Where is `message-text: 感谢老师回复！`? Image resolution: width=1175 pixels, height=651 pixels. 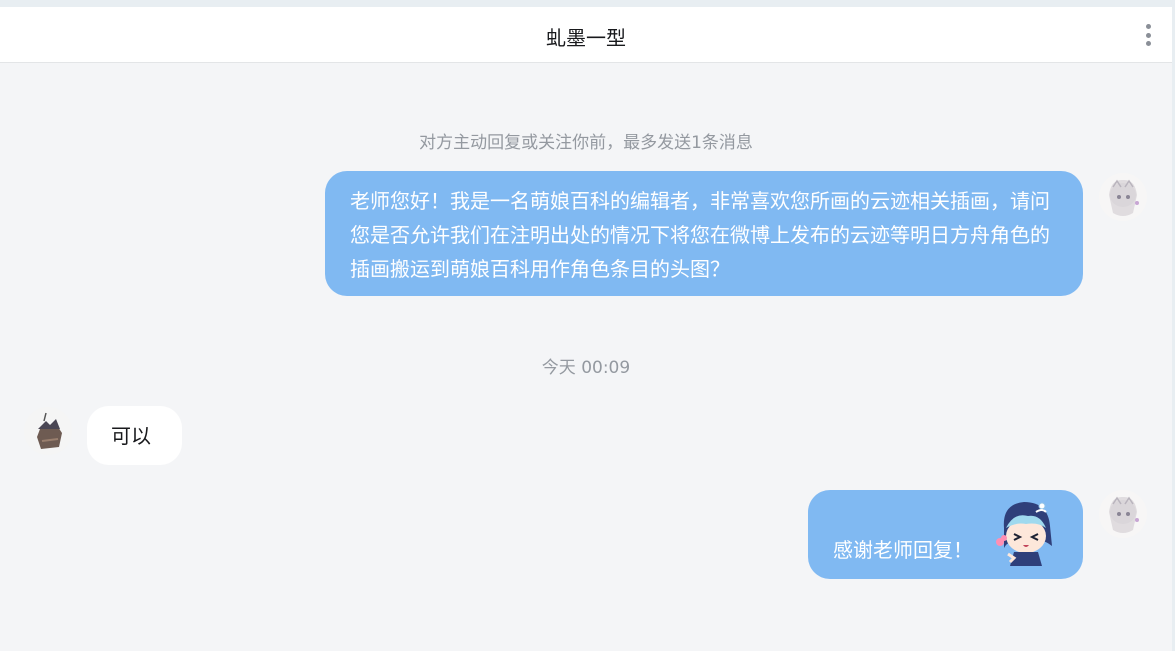
message-text: 感谢老师回复！ is located at coordinates (903, 550).